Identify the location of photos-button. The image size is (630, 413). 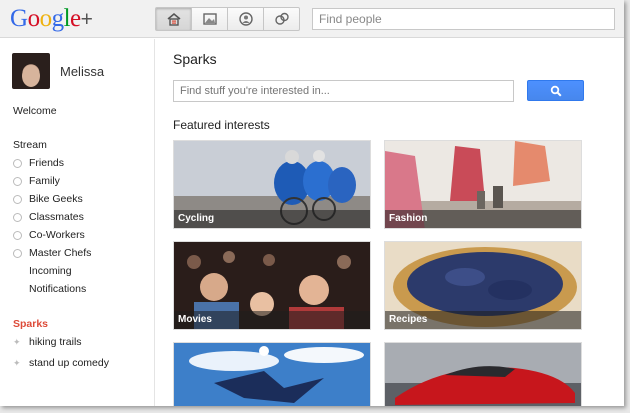
(209, 19).